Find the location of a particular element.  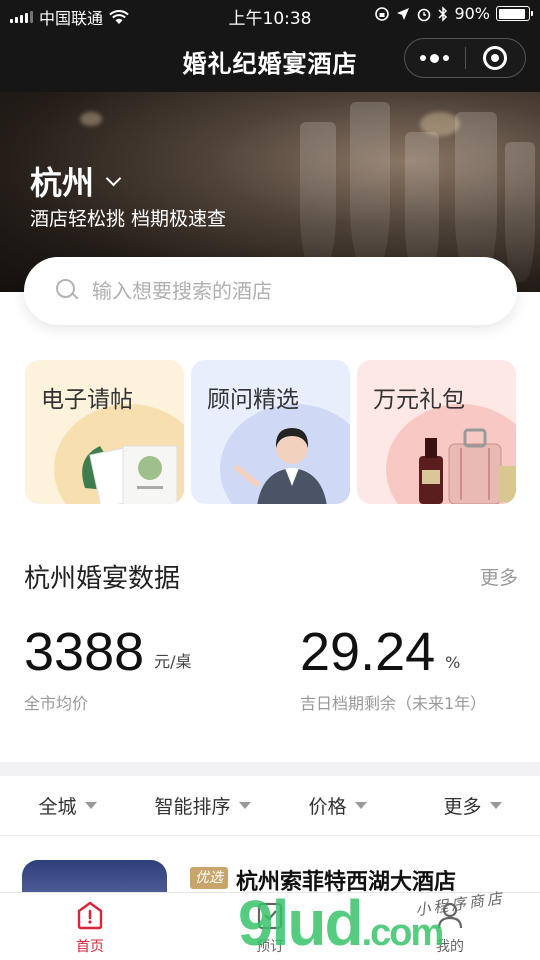

card-e-invitation: 电子请帖 is located at coordinates (104, 432).